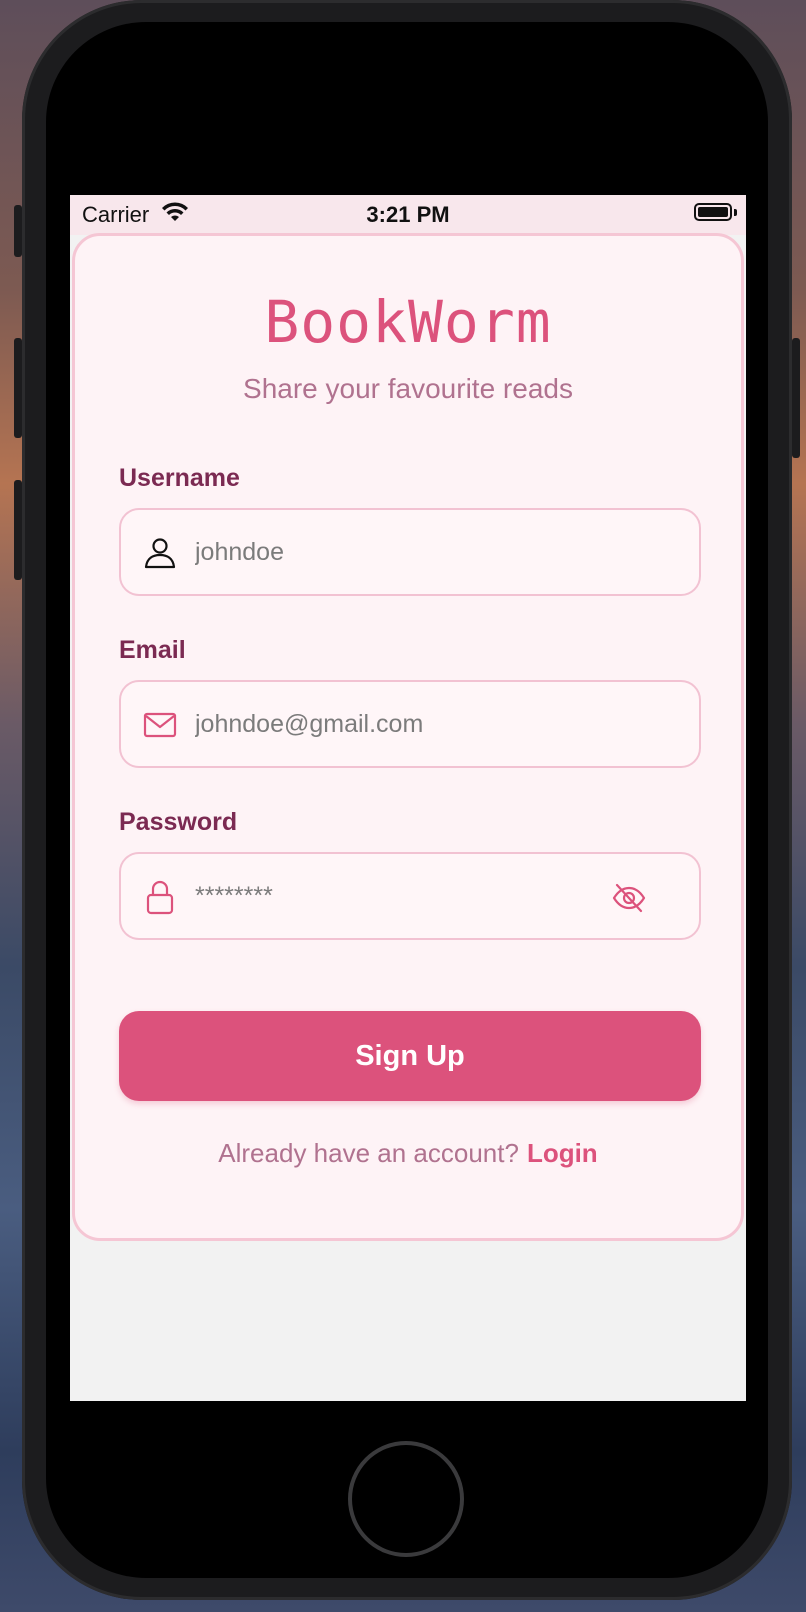 This screenshot has height=1612, width=806. What do you see at coordinates (735, 212) in the screenshot?
I see `battery-cap` at bounding box center [735, 212].